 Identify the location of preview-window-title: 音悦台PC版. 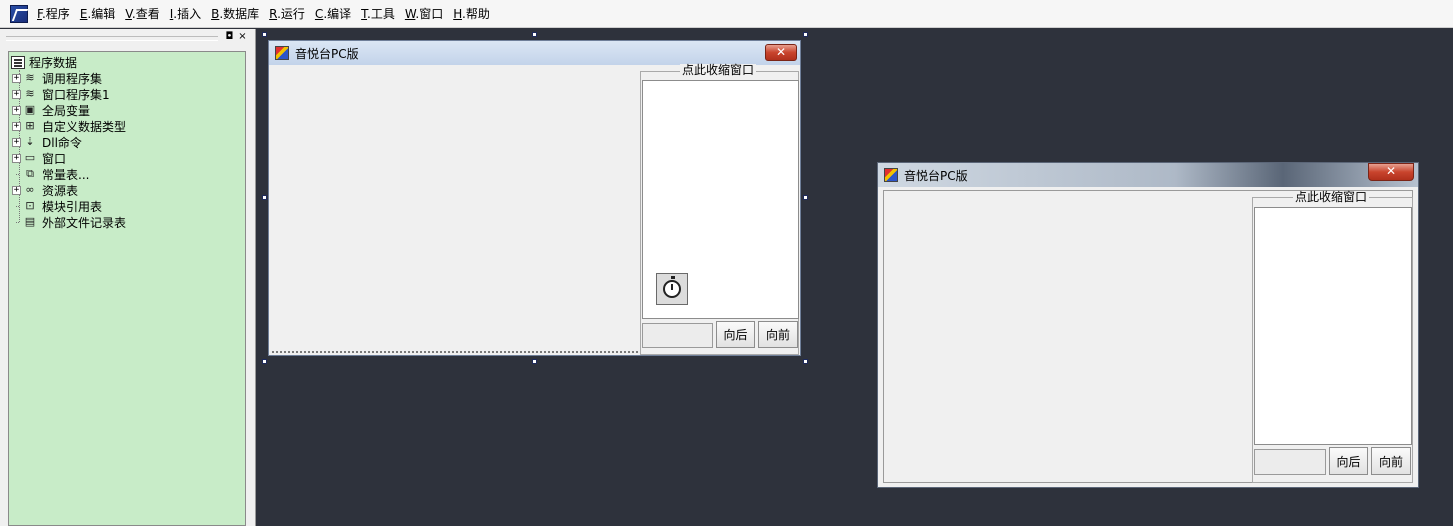
(936, 175).